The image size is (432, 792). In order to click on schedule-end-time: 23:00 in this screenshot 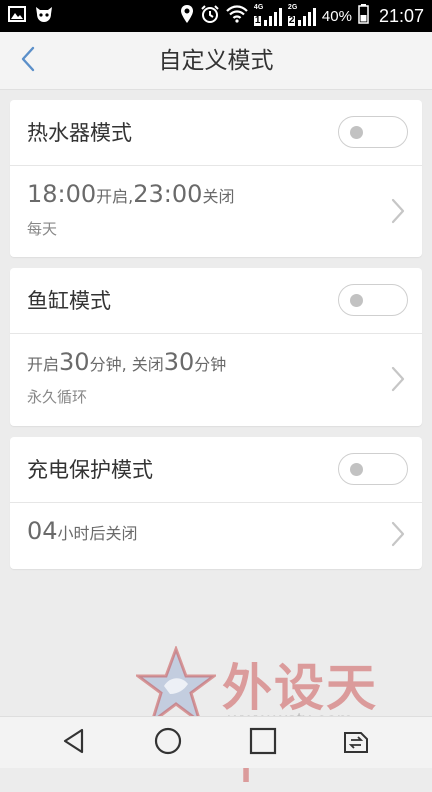, I will do `click(168, 194)`.